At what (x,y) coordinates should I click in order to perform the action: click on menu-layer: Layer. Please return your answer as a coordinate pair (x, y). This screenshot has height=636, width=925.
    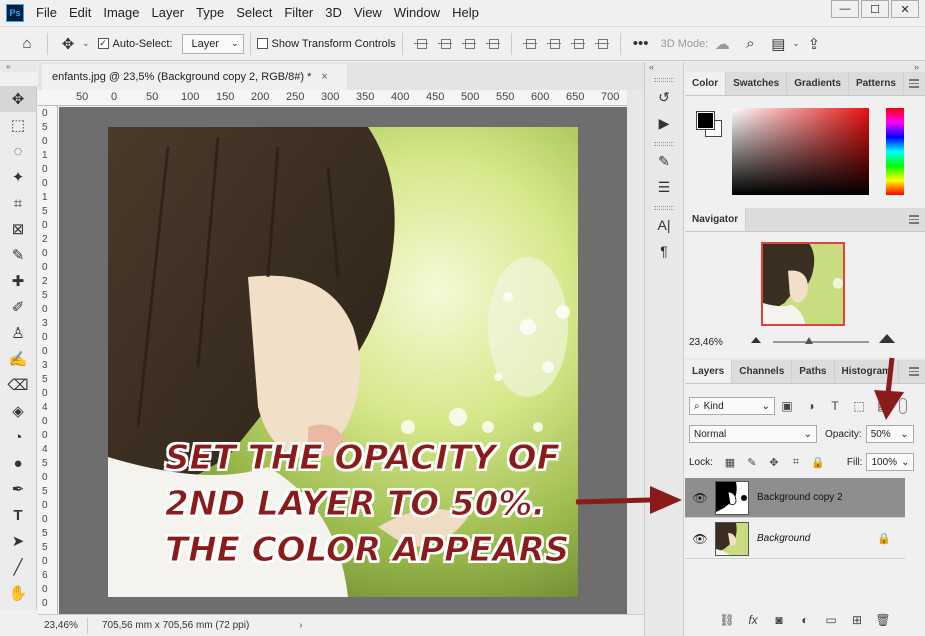
    Looking at the image, I should click on (170, 12).